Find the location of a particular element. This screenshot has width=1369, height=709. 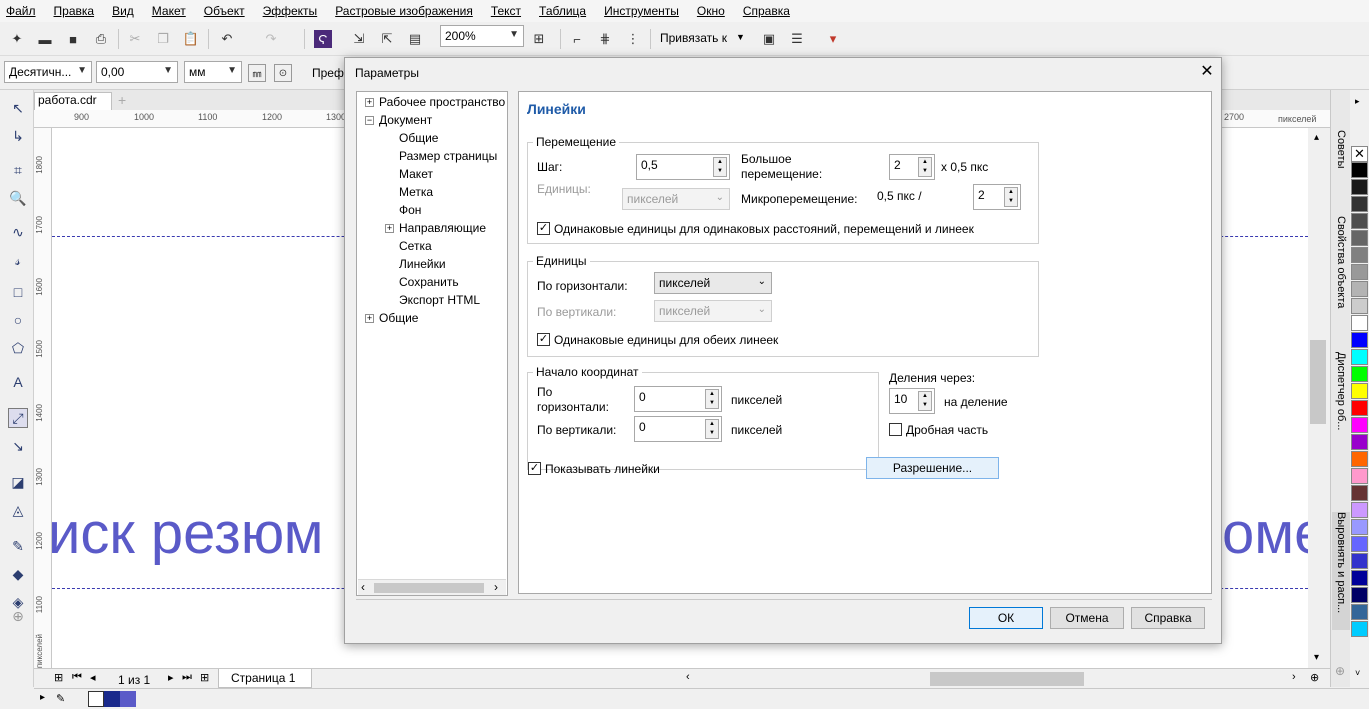

horizontal-scroll-thumb is located at coordinates (1007, 679).